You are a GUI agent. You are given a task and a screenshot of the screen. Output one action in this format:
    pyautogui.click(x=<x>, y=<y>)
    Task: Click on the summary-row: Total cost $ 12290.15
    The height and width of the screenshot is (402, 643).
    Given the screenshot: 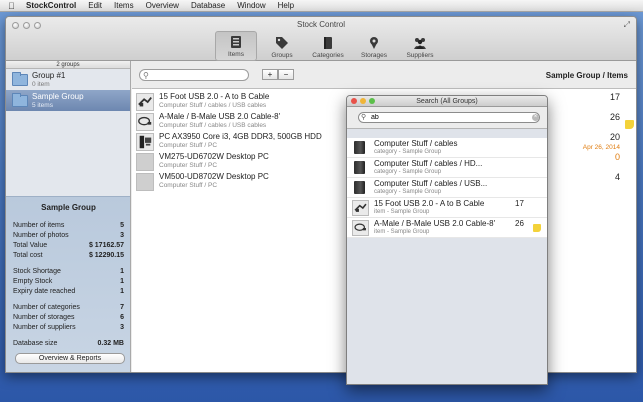 What is the action you would take?
    pyautogui.click(x=68, y=256)
    